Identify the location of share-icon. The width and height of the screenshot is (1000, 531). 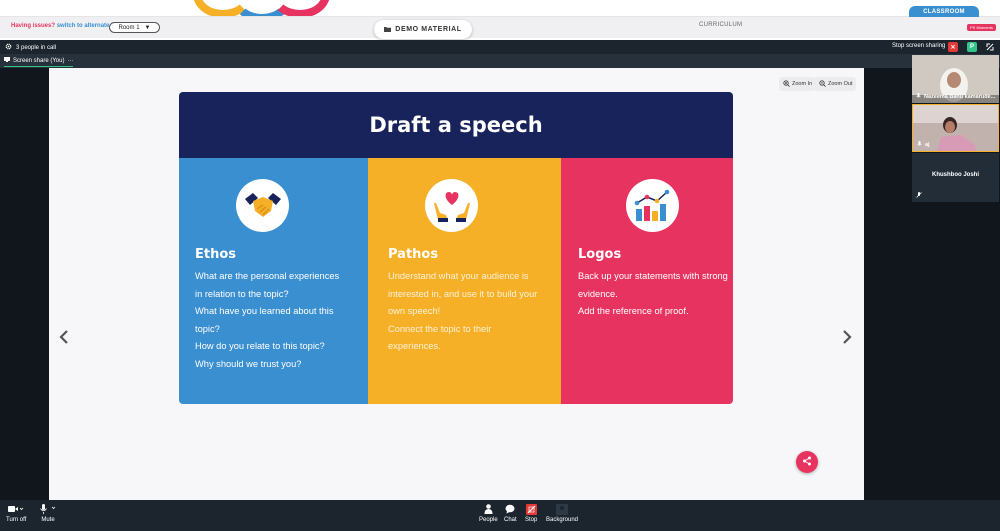
(807, 462).